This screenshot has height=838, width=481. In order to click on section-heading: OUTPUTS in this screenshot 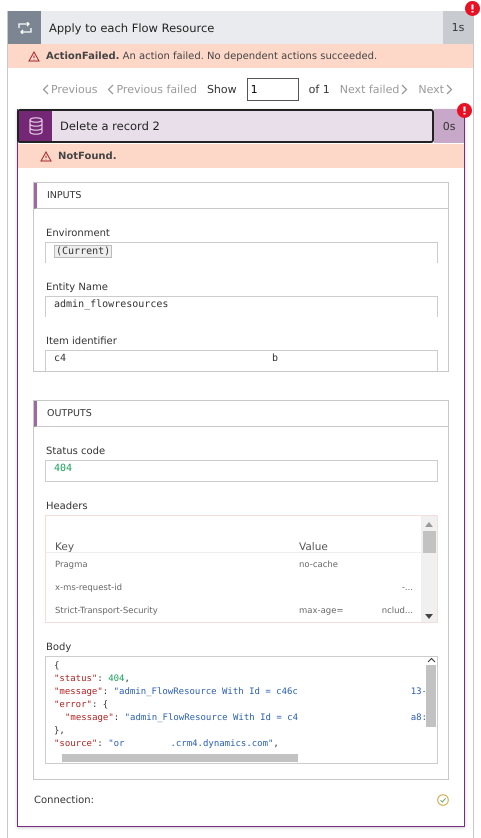, I will do `click(69, 413)`.